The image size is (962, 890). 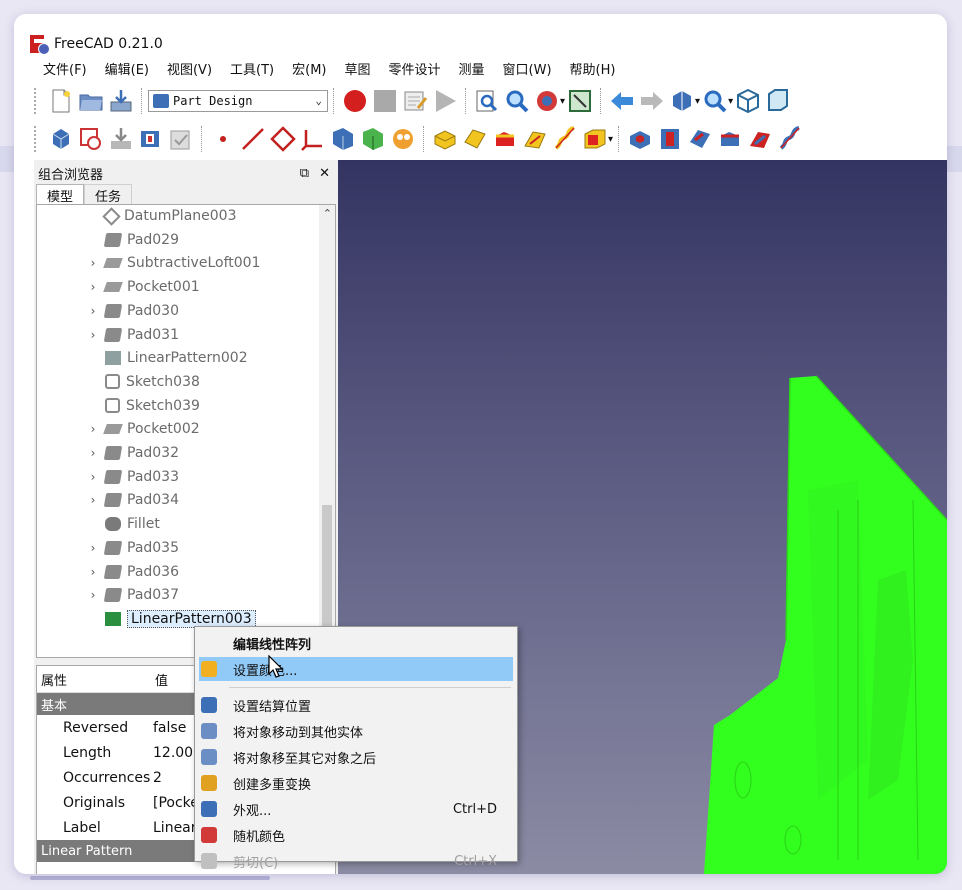 What do you see at coordinates (127, 71) in the screenshot?
I see `menu-edit: 编辑(E)` at bounding box center [127, 71].